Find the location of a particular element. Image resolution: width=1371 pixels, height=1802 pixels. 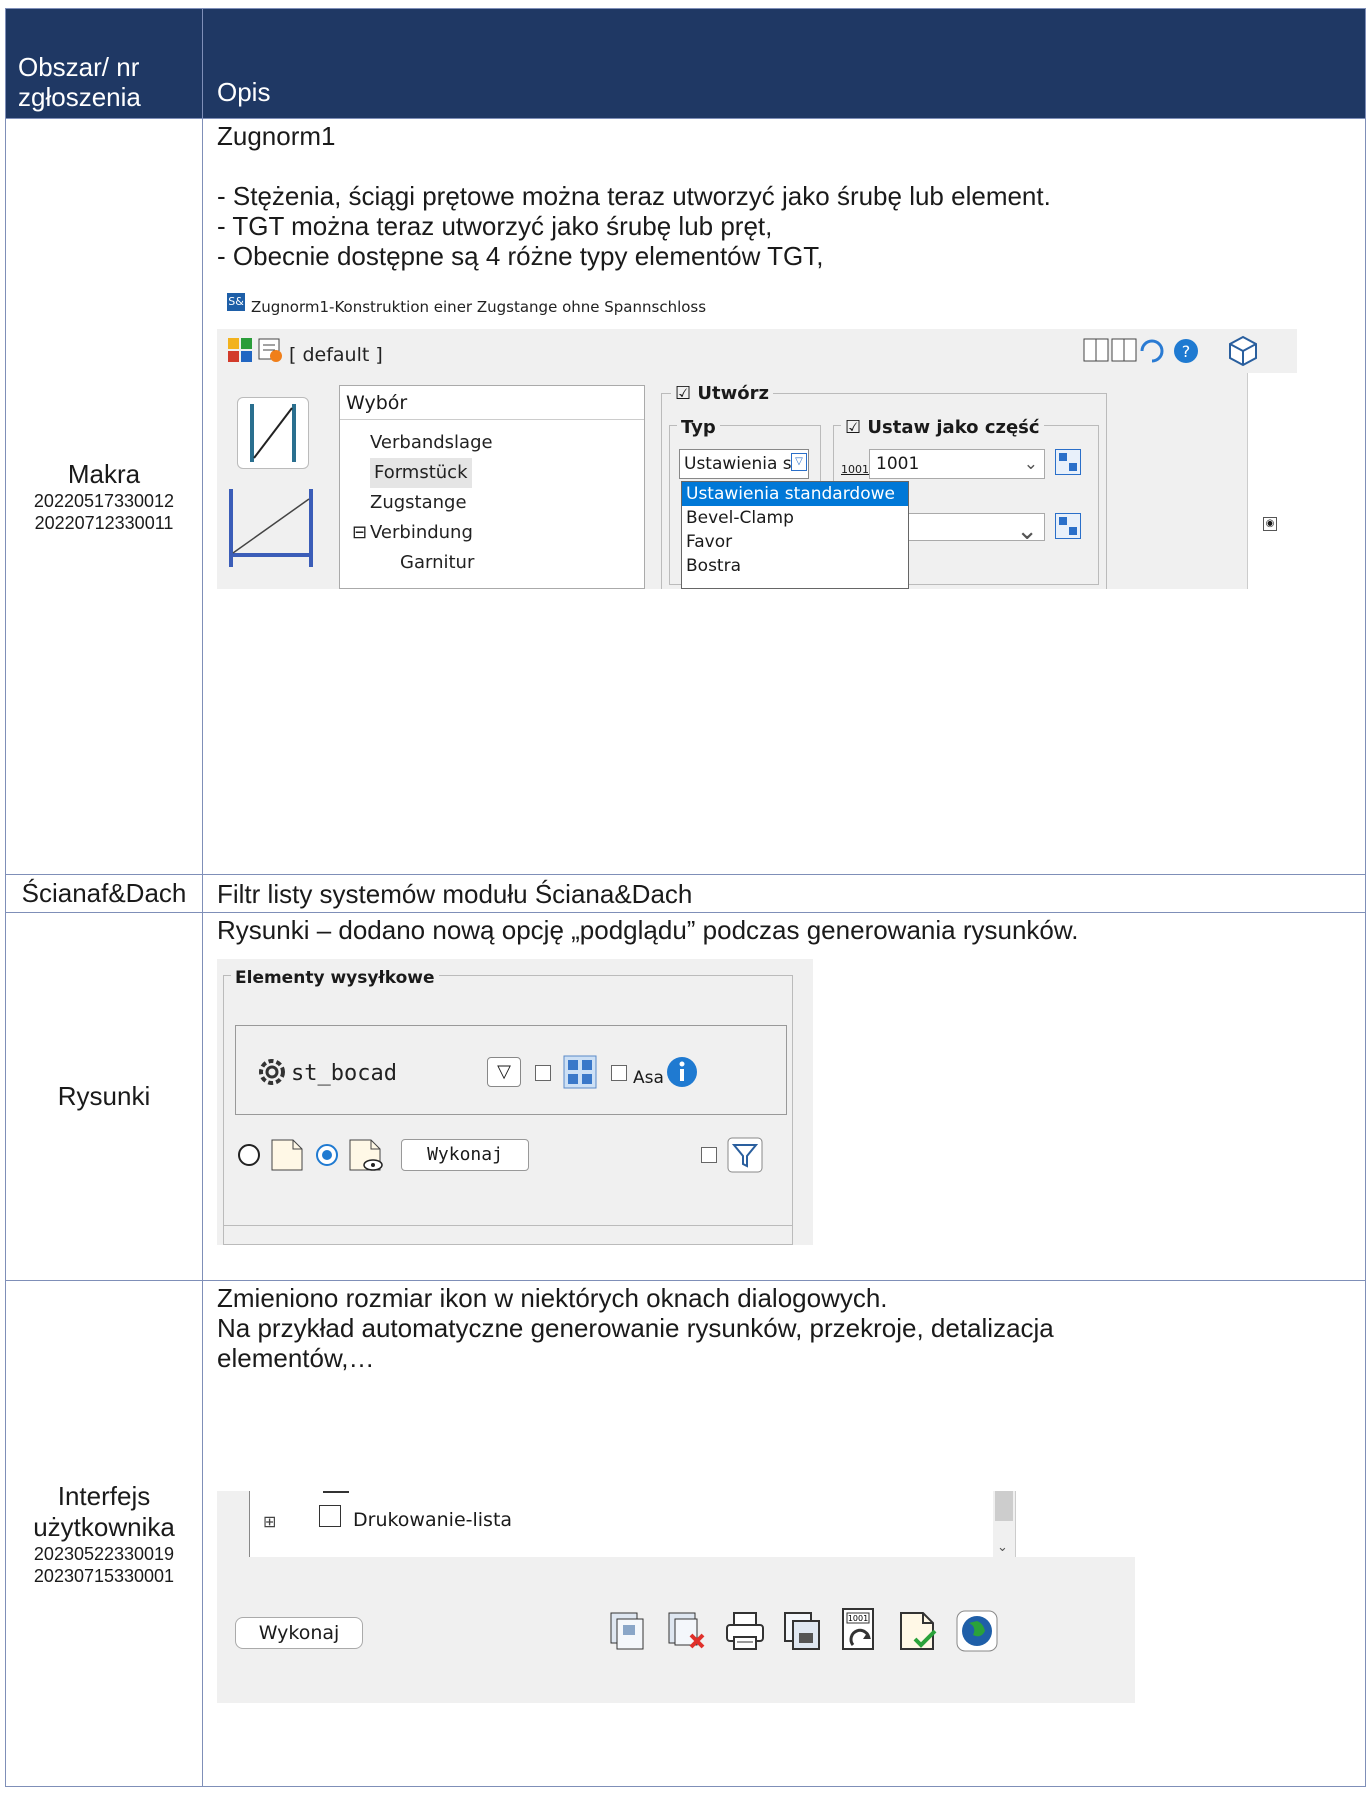

delete-drawing-icon is located at coordinates (687, 1631).